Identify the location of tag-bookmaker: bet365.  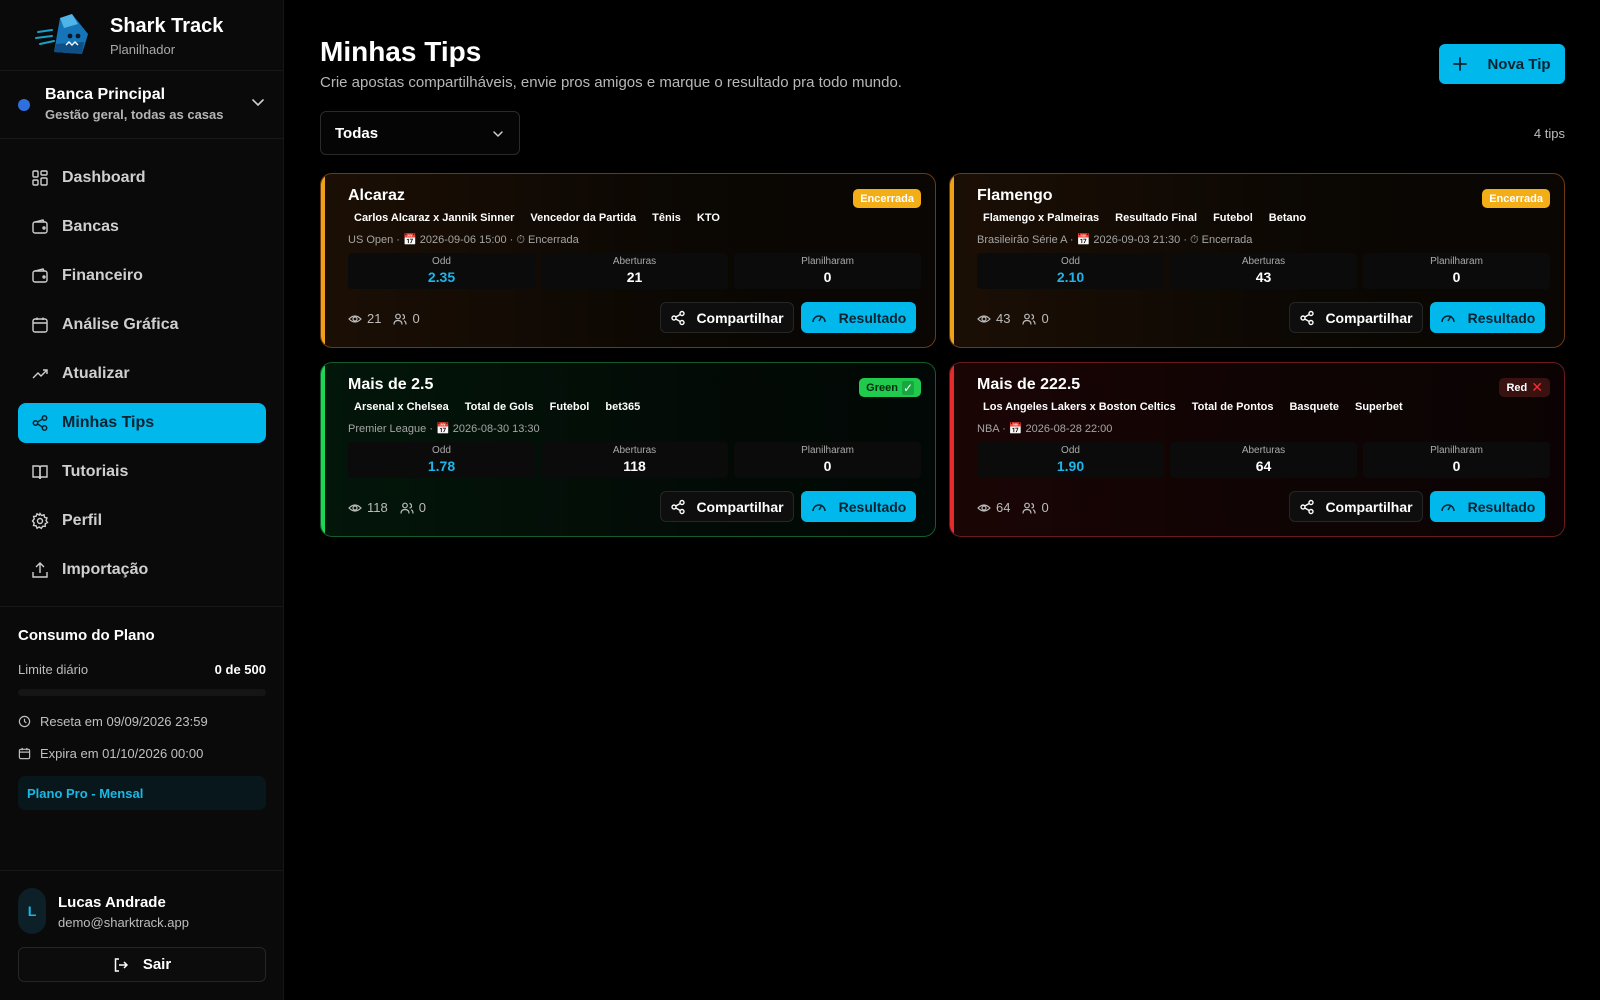
(623, 407).